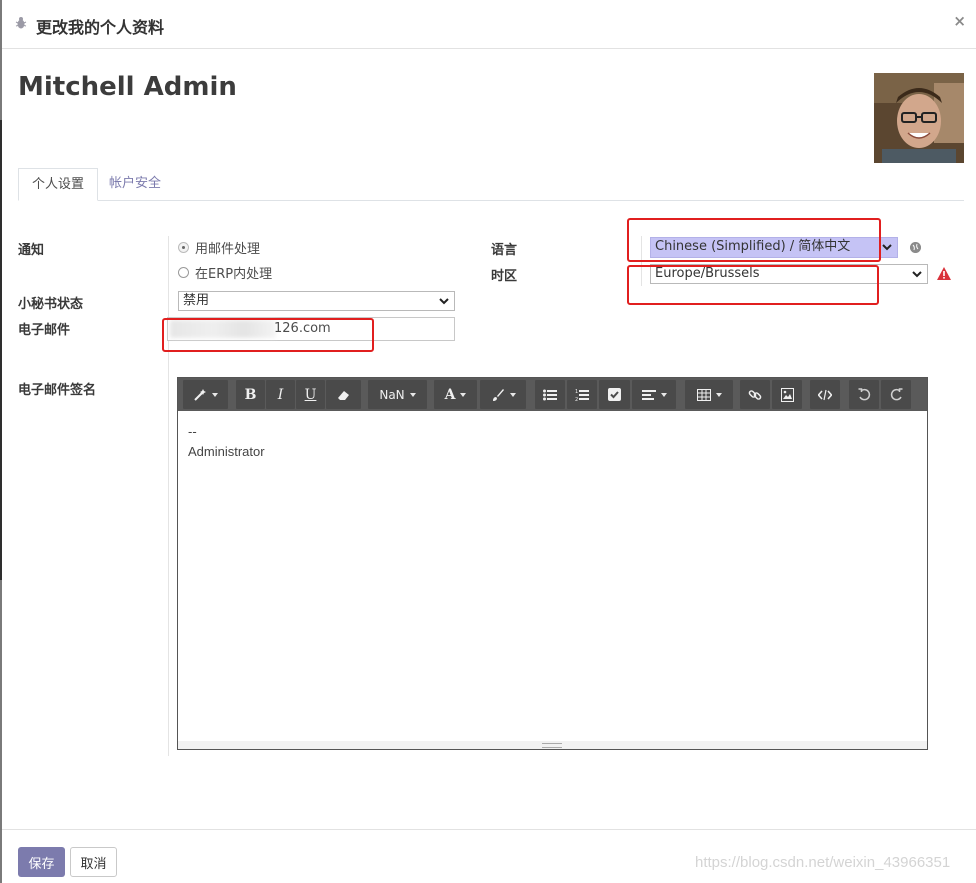  I want to click on radio-checked-icon, so click(183, 247).